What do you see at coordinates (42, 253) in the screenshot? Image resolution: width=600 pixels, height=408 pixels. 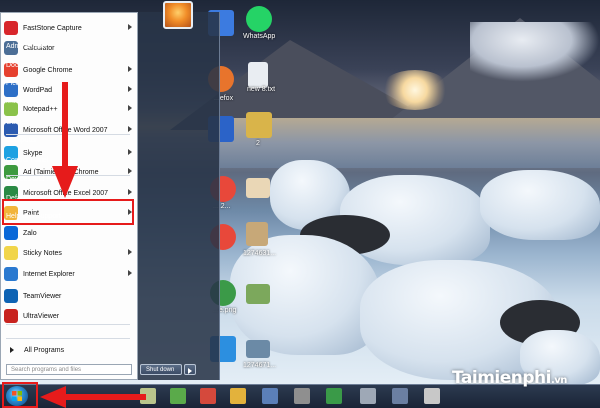 I see `program-label: Sticky Notes` at bounding box center [42, 253].